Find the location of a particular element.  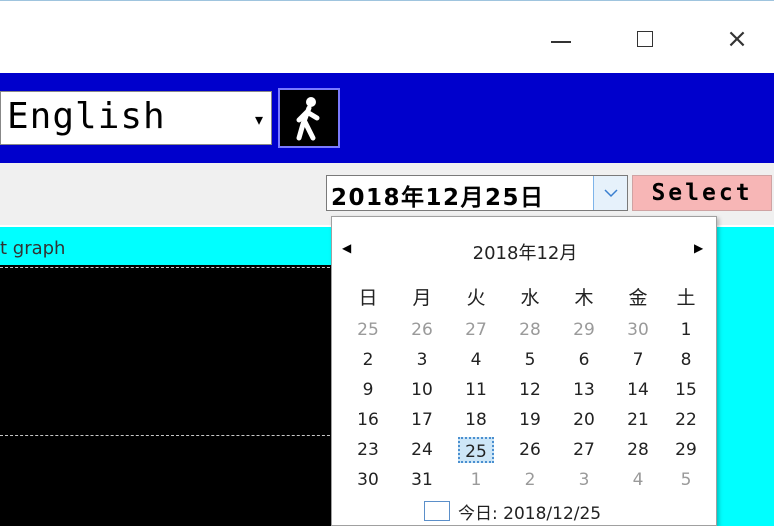

calendar-day: 25 is located at coordinates (368, 330).